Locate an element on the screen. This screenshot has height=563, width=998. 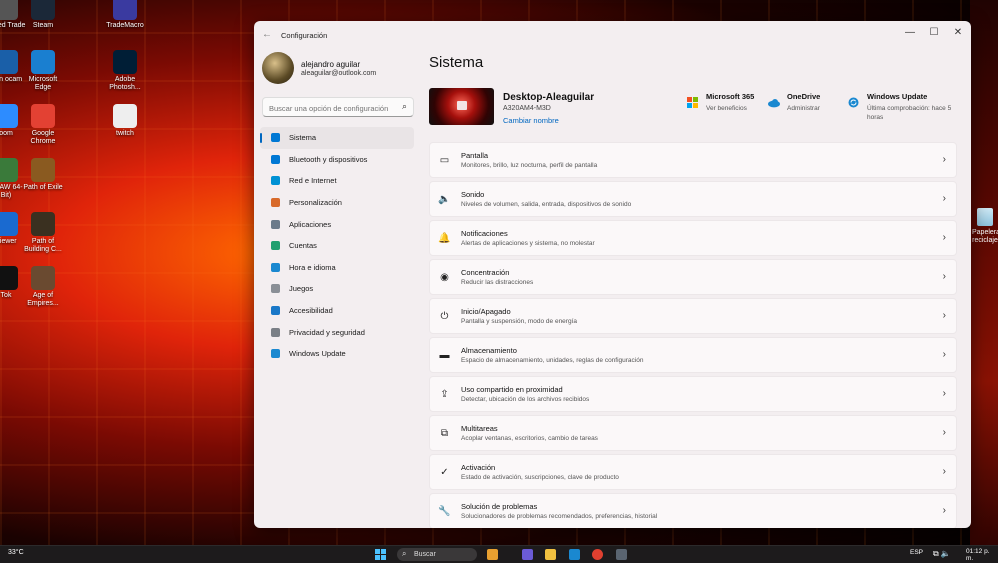
desktop-icon-label: Google Chrome is located at coordinates (43, 137).